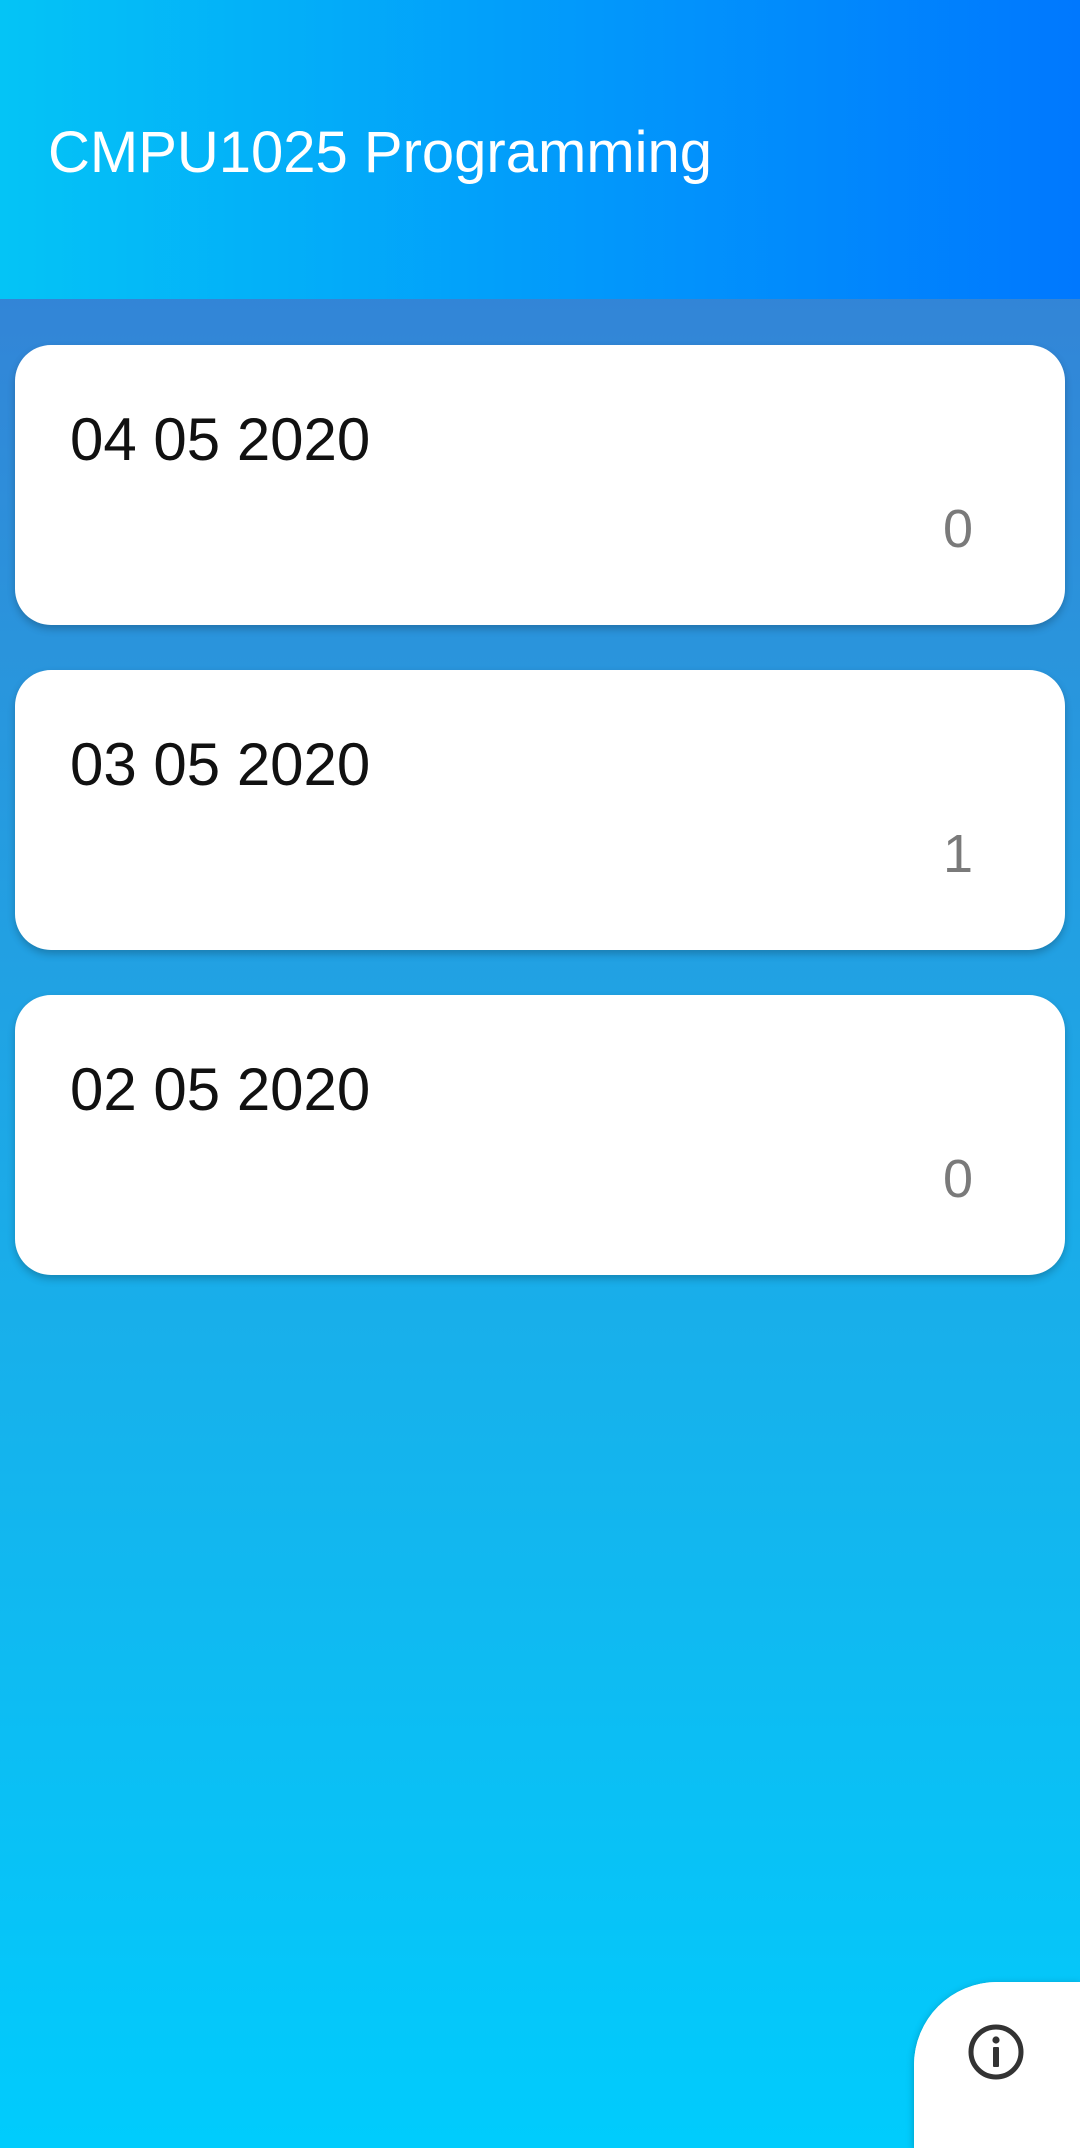 This screenshot has height=2148, width=1080. Describe the element at coordinates (220, 764) in the screenshot. I see `list-item-date: 03 05 2020` at that location.